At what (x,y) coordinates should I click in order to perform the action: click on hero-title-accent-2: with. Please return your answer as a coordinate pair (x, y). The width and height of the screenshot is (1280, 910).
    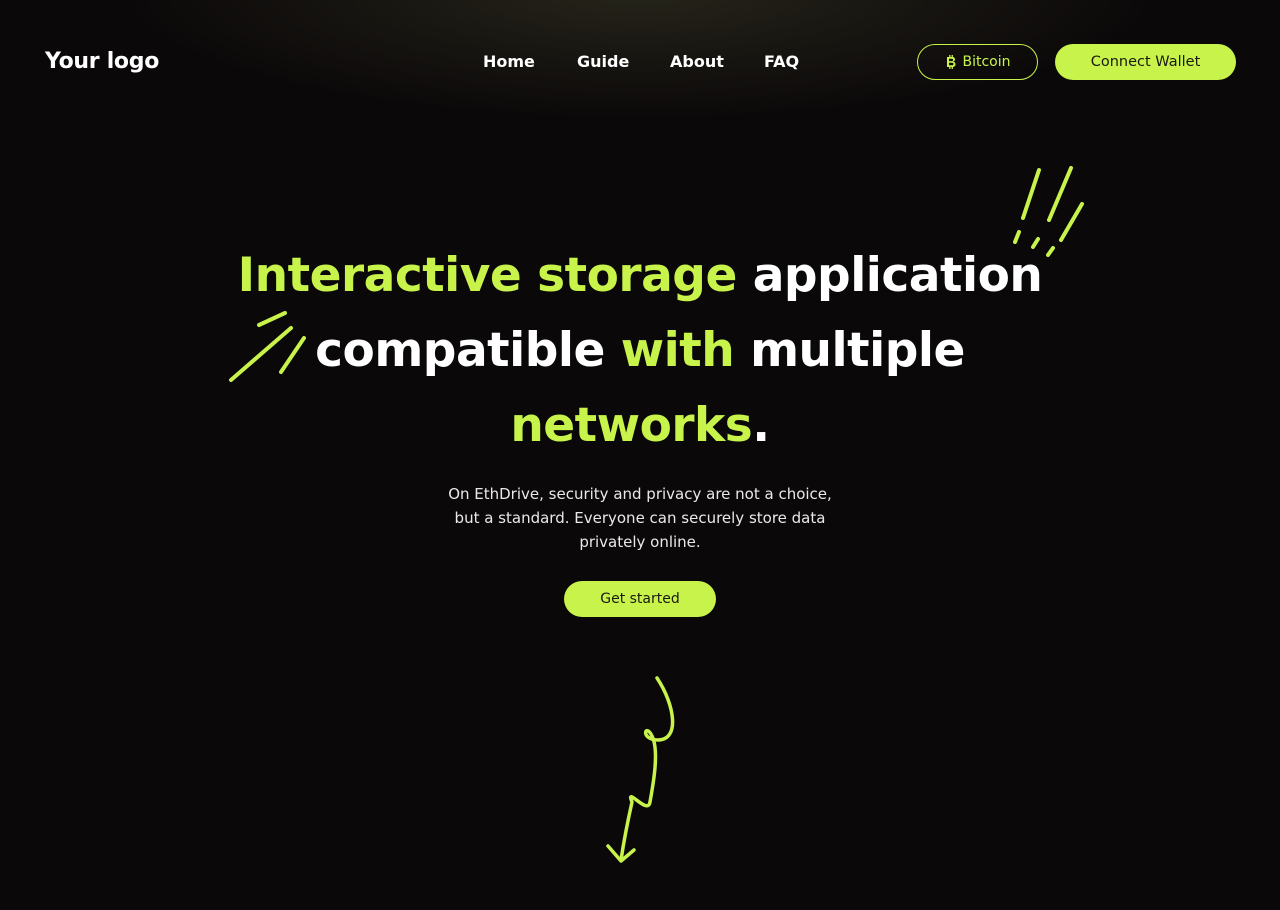
    Looking at the image, I should click on (677, 350).